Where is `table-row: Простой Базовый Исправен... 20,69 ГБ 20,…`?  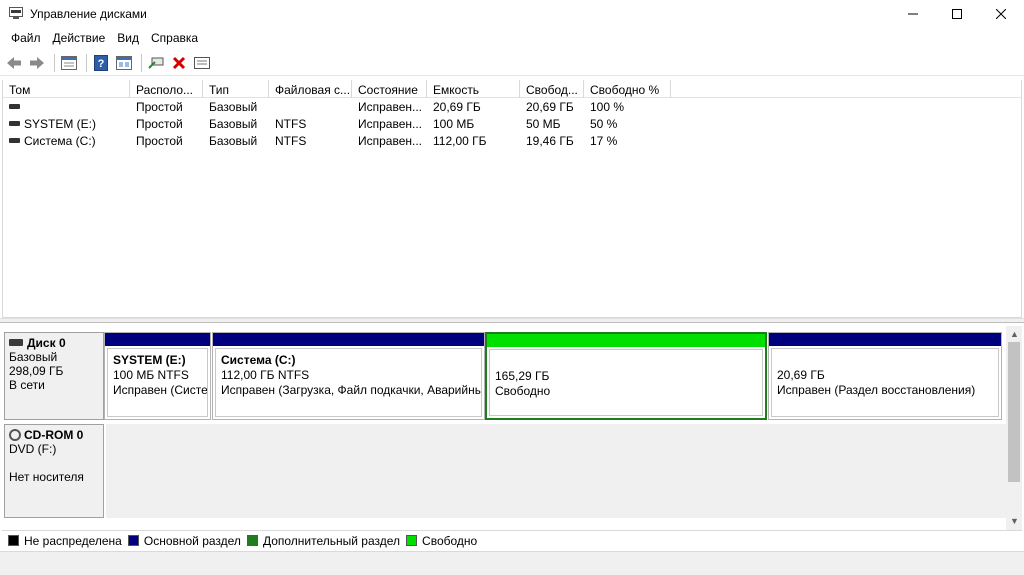
table-row: Простой Базовый Исправен... 20,69 ГБ 20,… is located at coordinates (512, 106).